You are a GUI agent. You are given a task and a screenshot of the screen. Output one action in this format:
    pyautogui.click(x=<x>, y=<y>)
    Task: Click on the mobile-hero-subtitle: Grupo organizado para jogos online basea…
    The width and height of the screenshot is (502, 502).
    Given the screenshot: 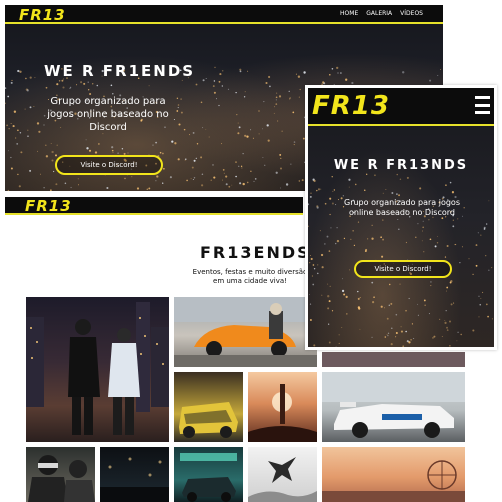 What is the action you would take?
    pyautogui.click(x=402, y=208)
    